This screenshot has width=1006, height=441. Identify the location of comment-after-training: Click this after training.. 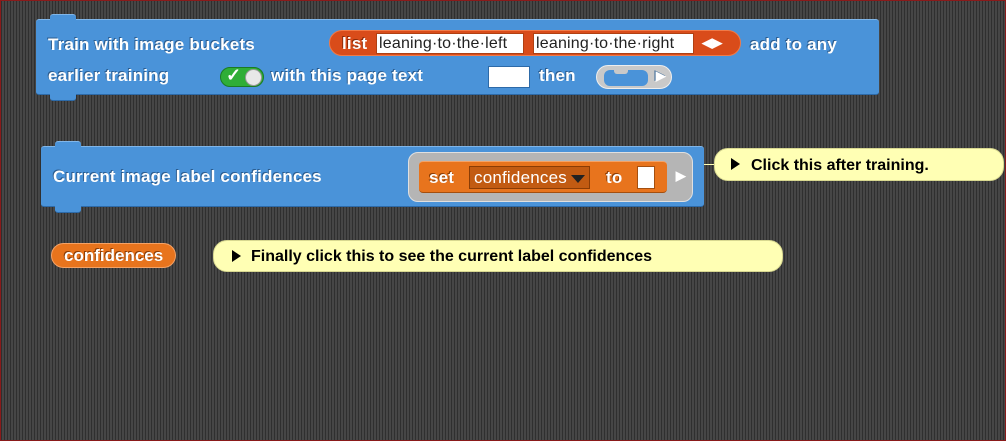
(859, 164).